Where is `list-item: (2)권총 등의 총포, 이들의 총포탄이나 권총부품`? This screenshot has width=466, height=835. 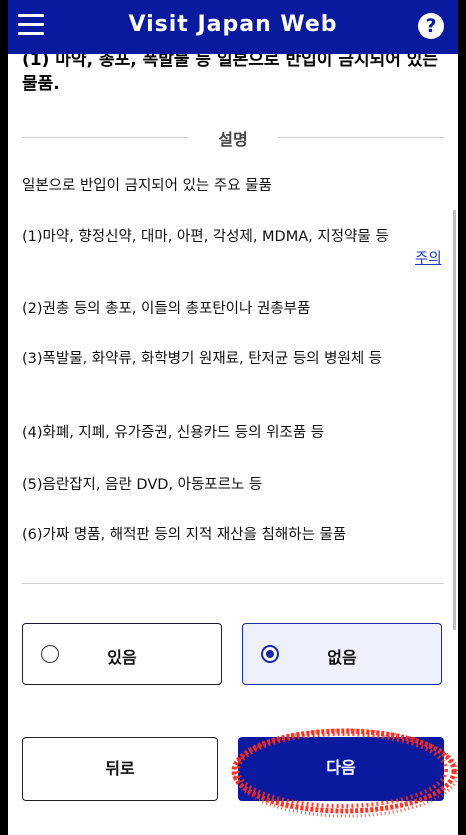 list-item: (2)권총 등의 총포, 이들의 총포탄이나 권총부품 is located at coordinates (166, 309).